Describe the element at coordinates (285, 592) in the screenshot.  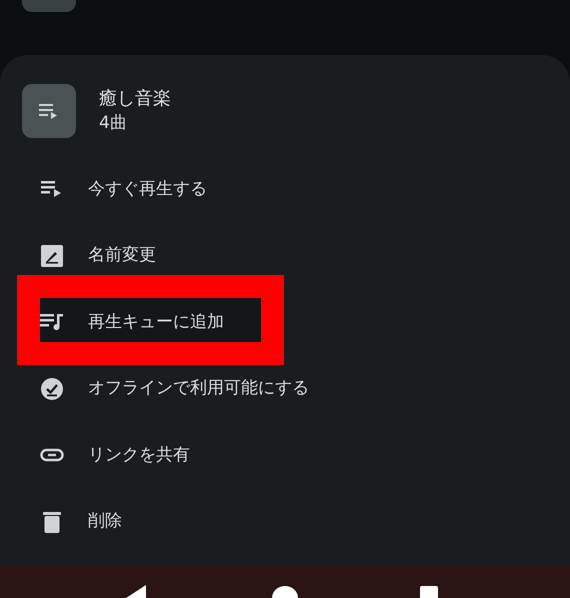
I see `home-icon` at that location.